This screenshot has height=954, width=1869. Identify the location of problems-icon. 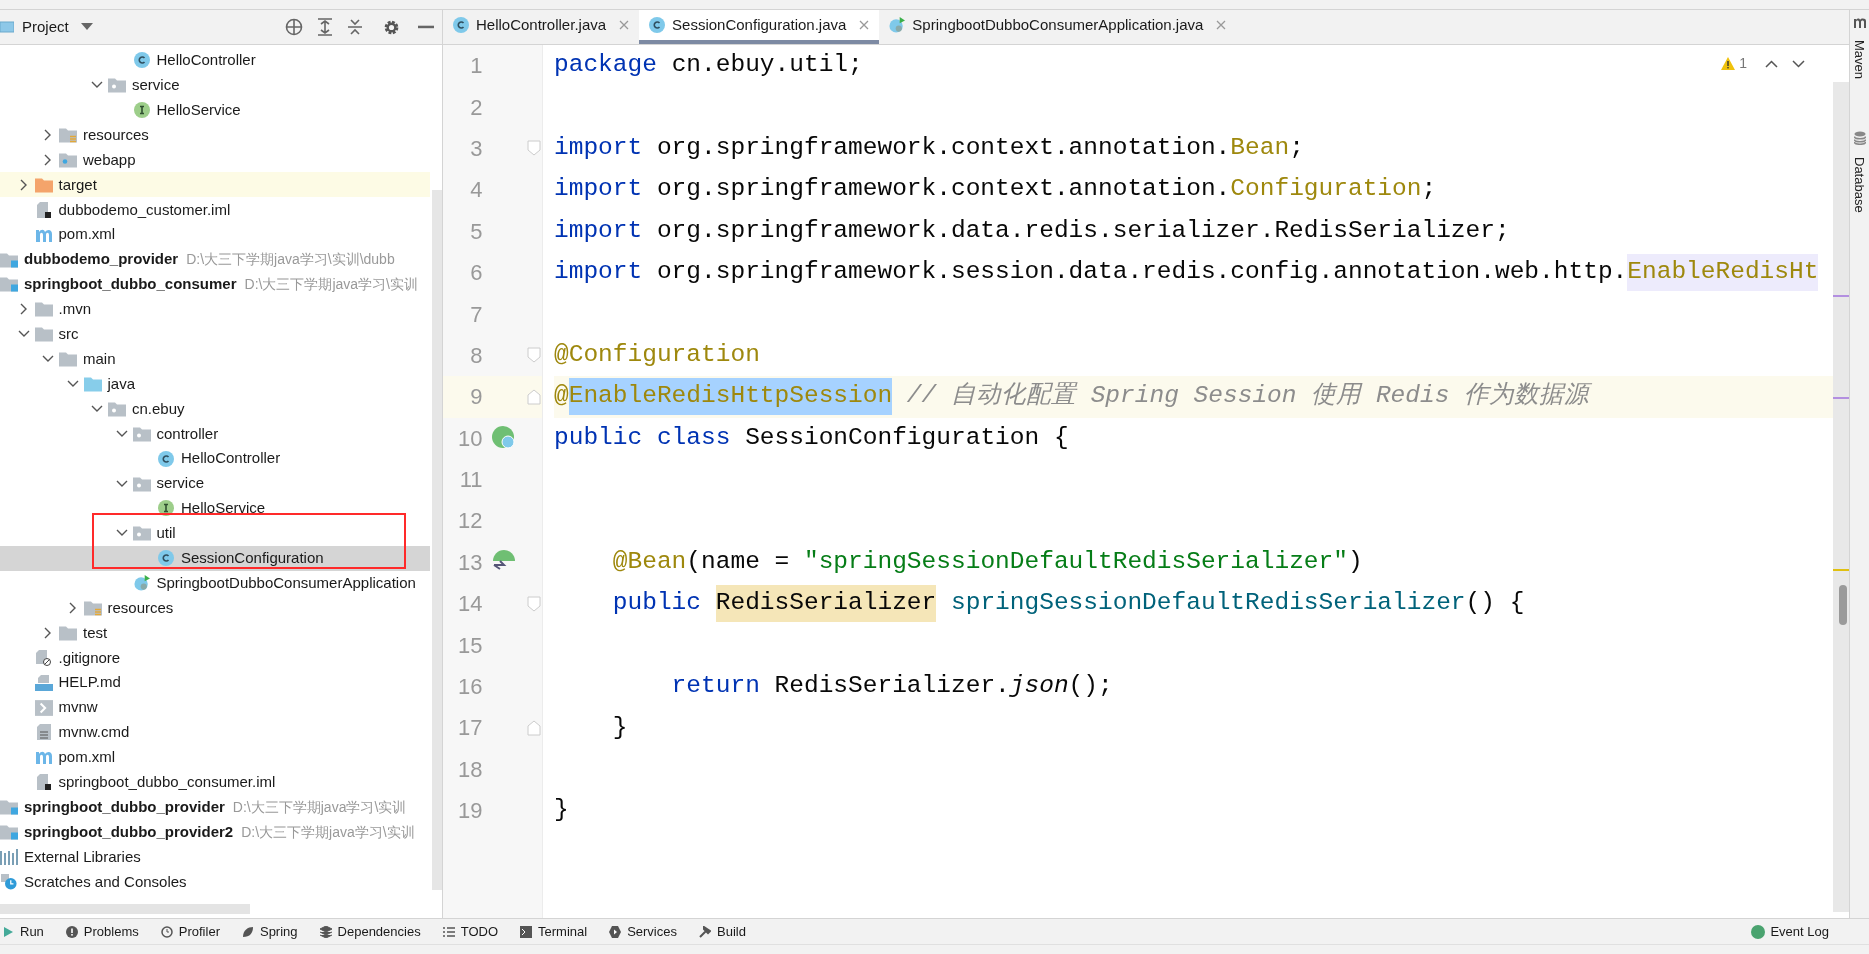
(71, 931).